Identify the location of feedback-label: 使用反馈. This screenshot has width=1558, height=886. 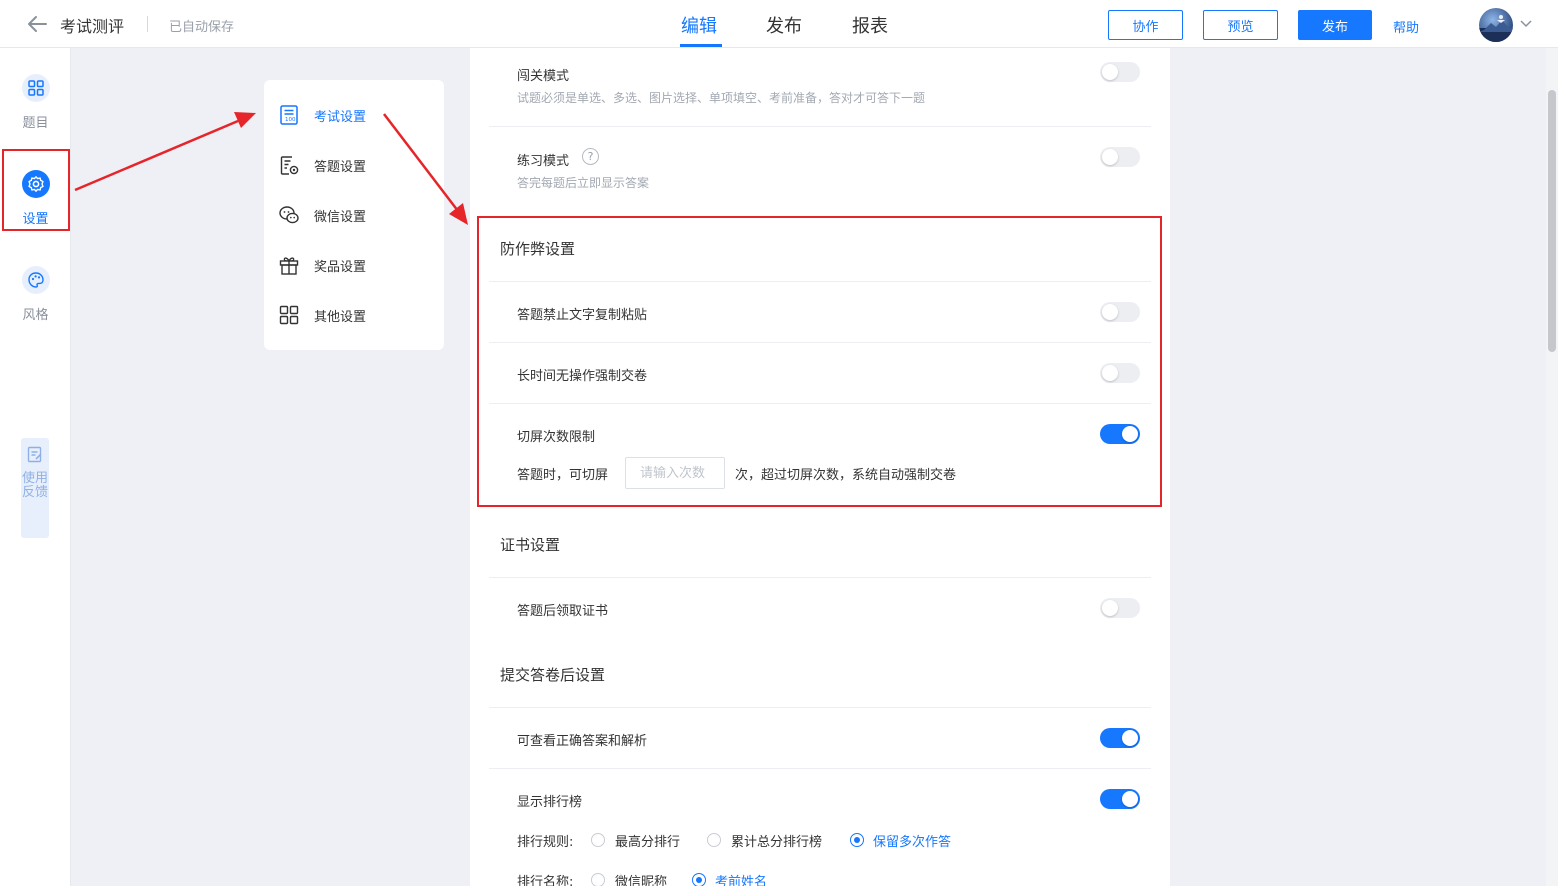
(34, 485).